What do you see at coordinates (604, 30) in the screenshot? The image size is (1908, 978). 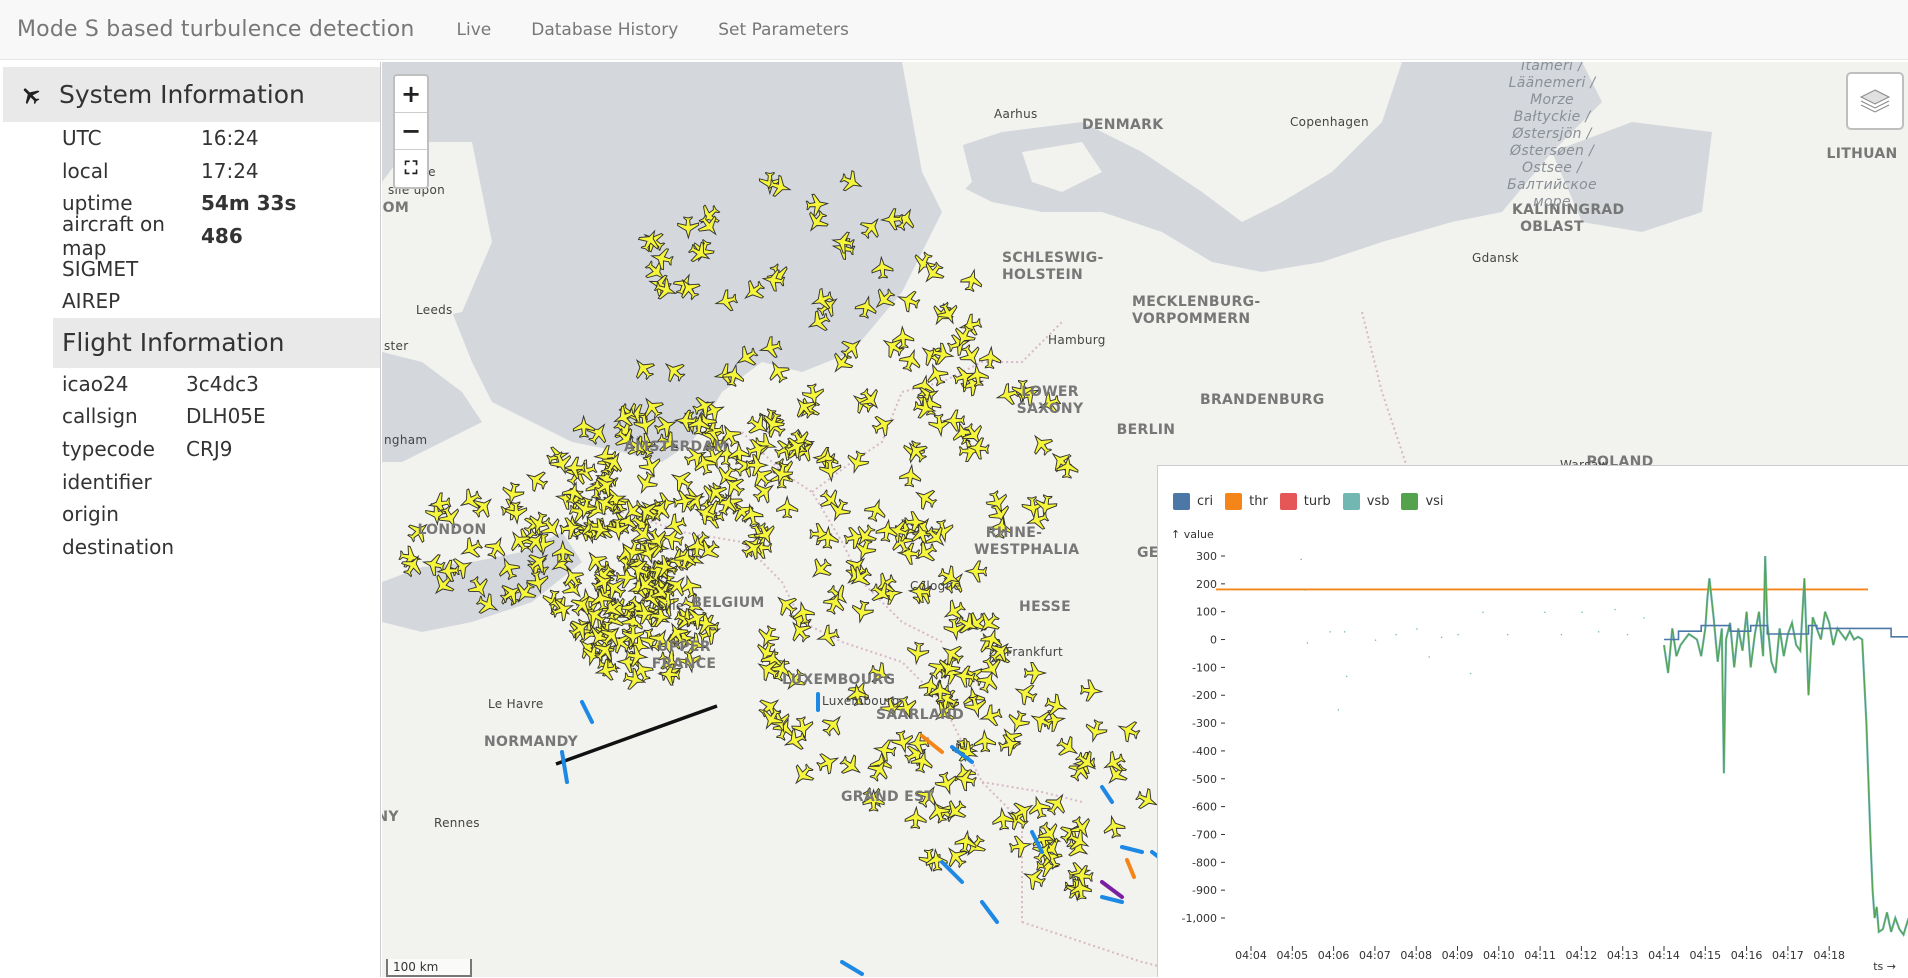 I see `nav-link-database-history: Database History` at bounding box center [604, 30].